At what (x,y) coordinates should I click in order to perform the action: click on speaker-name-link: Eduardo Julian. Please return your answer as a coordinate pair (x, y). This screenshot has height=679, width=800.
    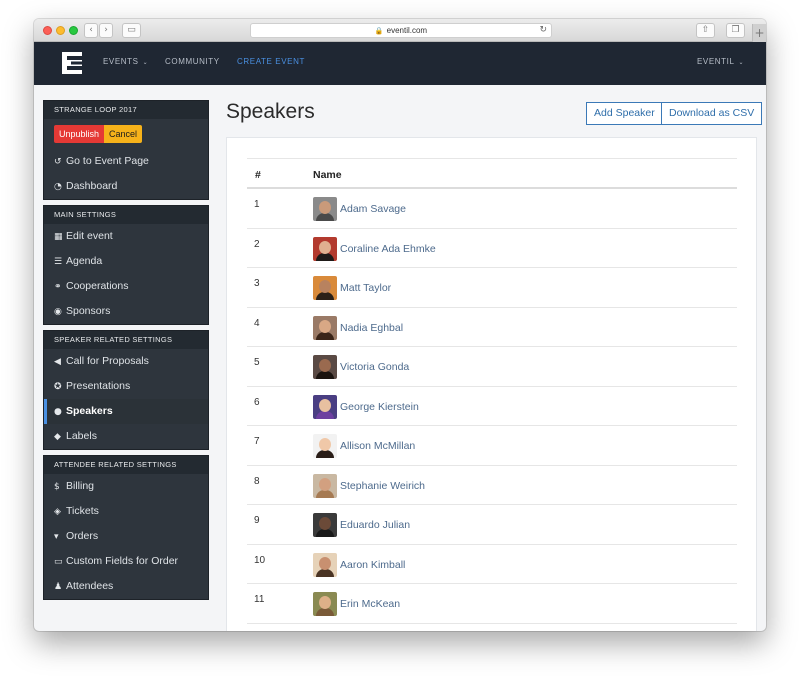
    Looking at the image, I should click on (375, 525).